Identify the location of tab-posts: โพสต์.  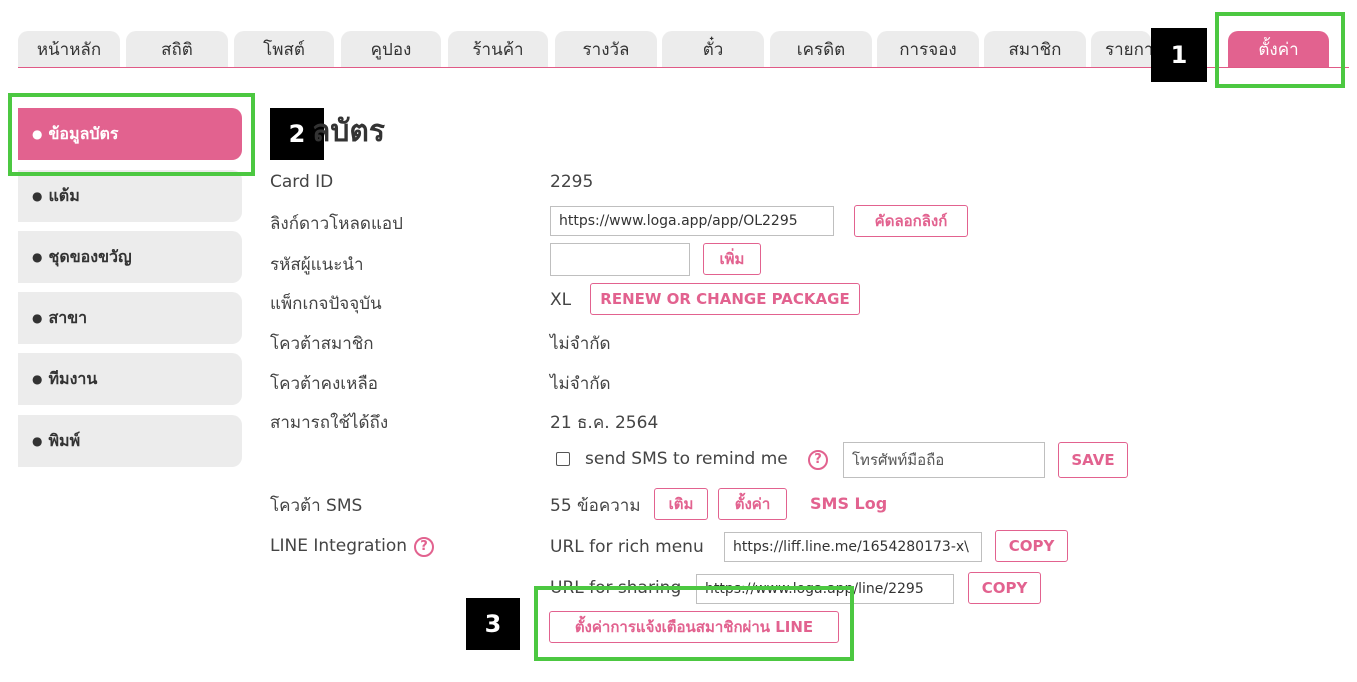
(284, 49).